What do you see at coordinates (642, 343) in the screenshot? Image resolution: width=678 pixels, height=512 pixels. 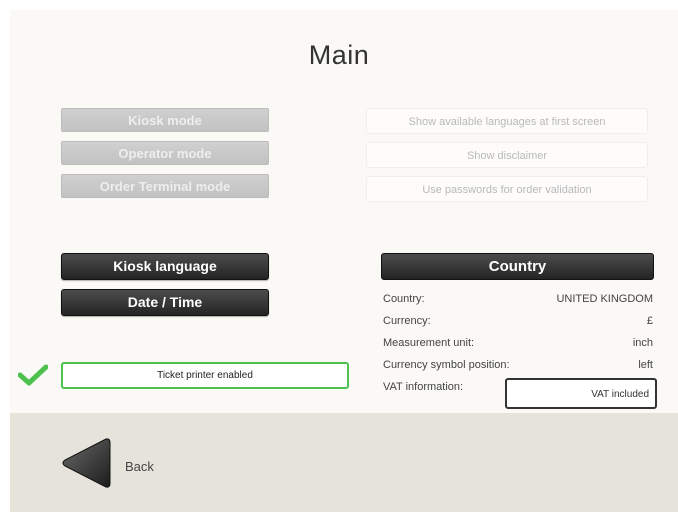 I see `measurement-unit-value: inch` at bounding box center [642, 343].